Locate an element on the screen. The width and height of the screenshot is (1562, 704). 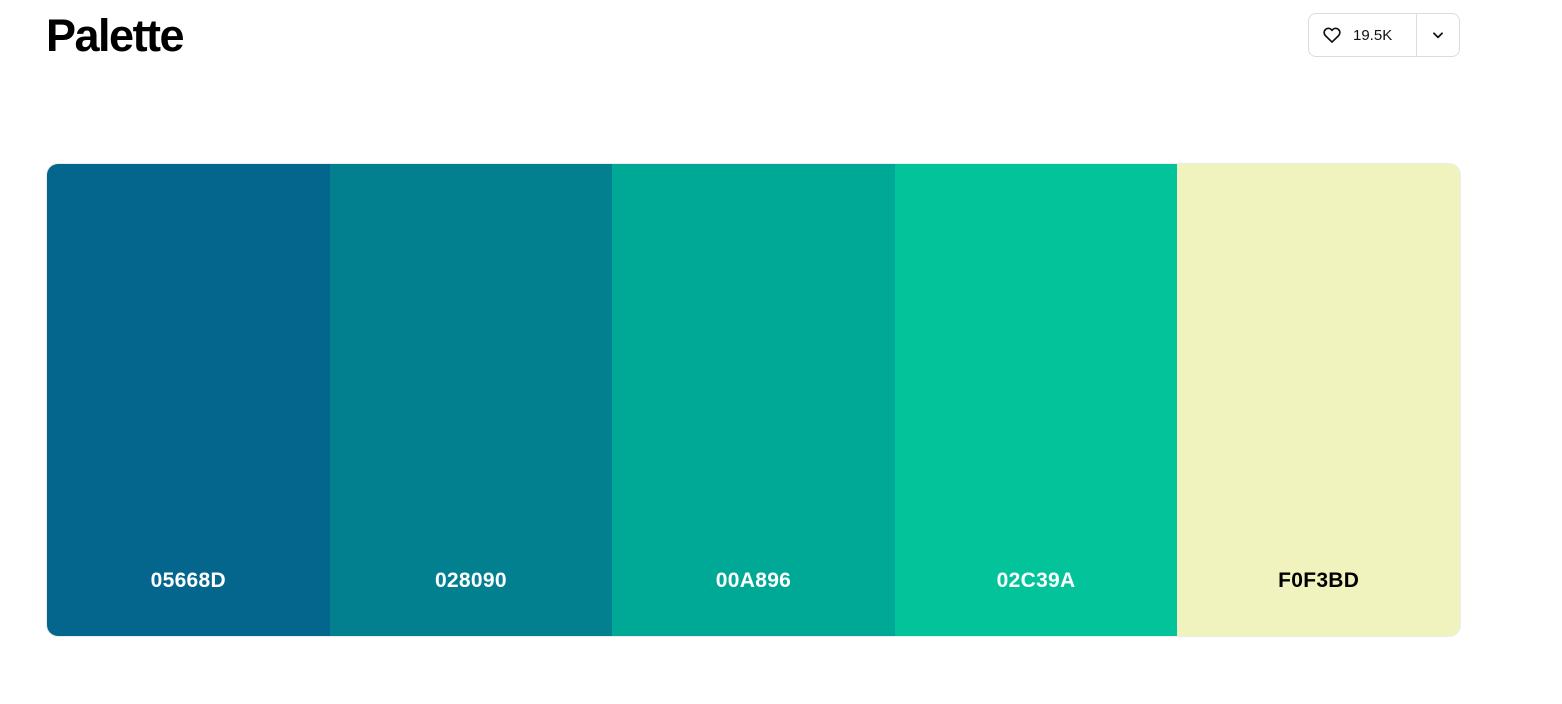
chevron-down-icon is located at coordinates (1438, 35).